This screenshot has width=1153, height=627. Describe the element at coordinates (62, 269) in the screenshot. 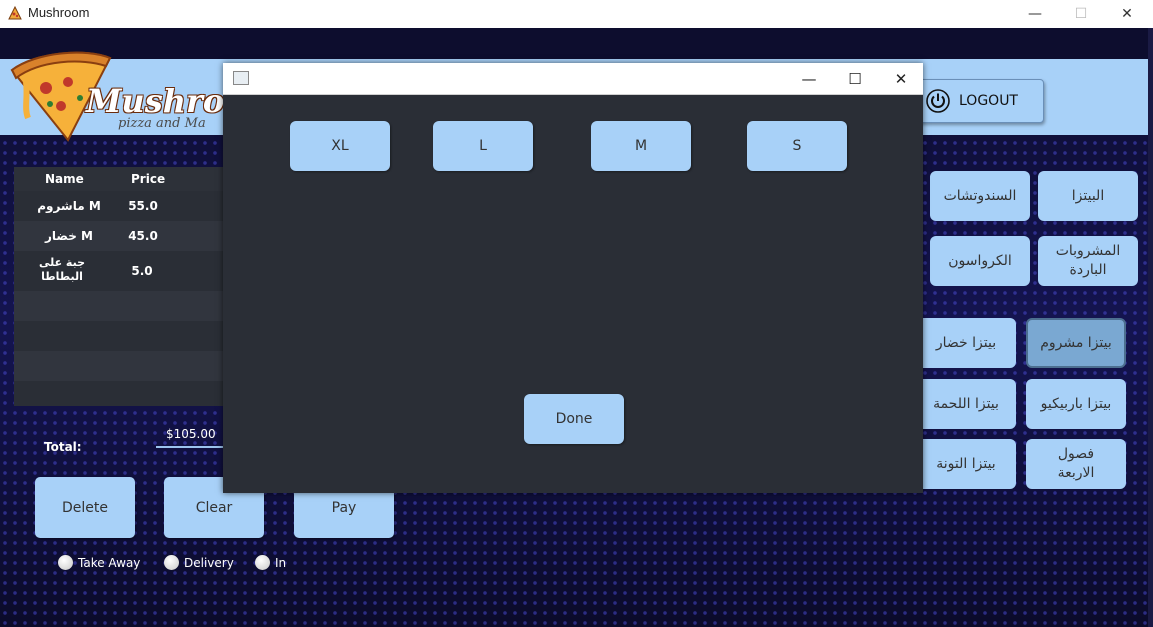

I see `row-name: جبة على البطاطا` at that location.